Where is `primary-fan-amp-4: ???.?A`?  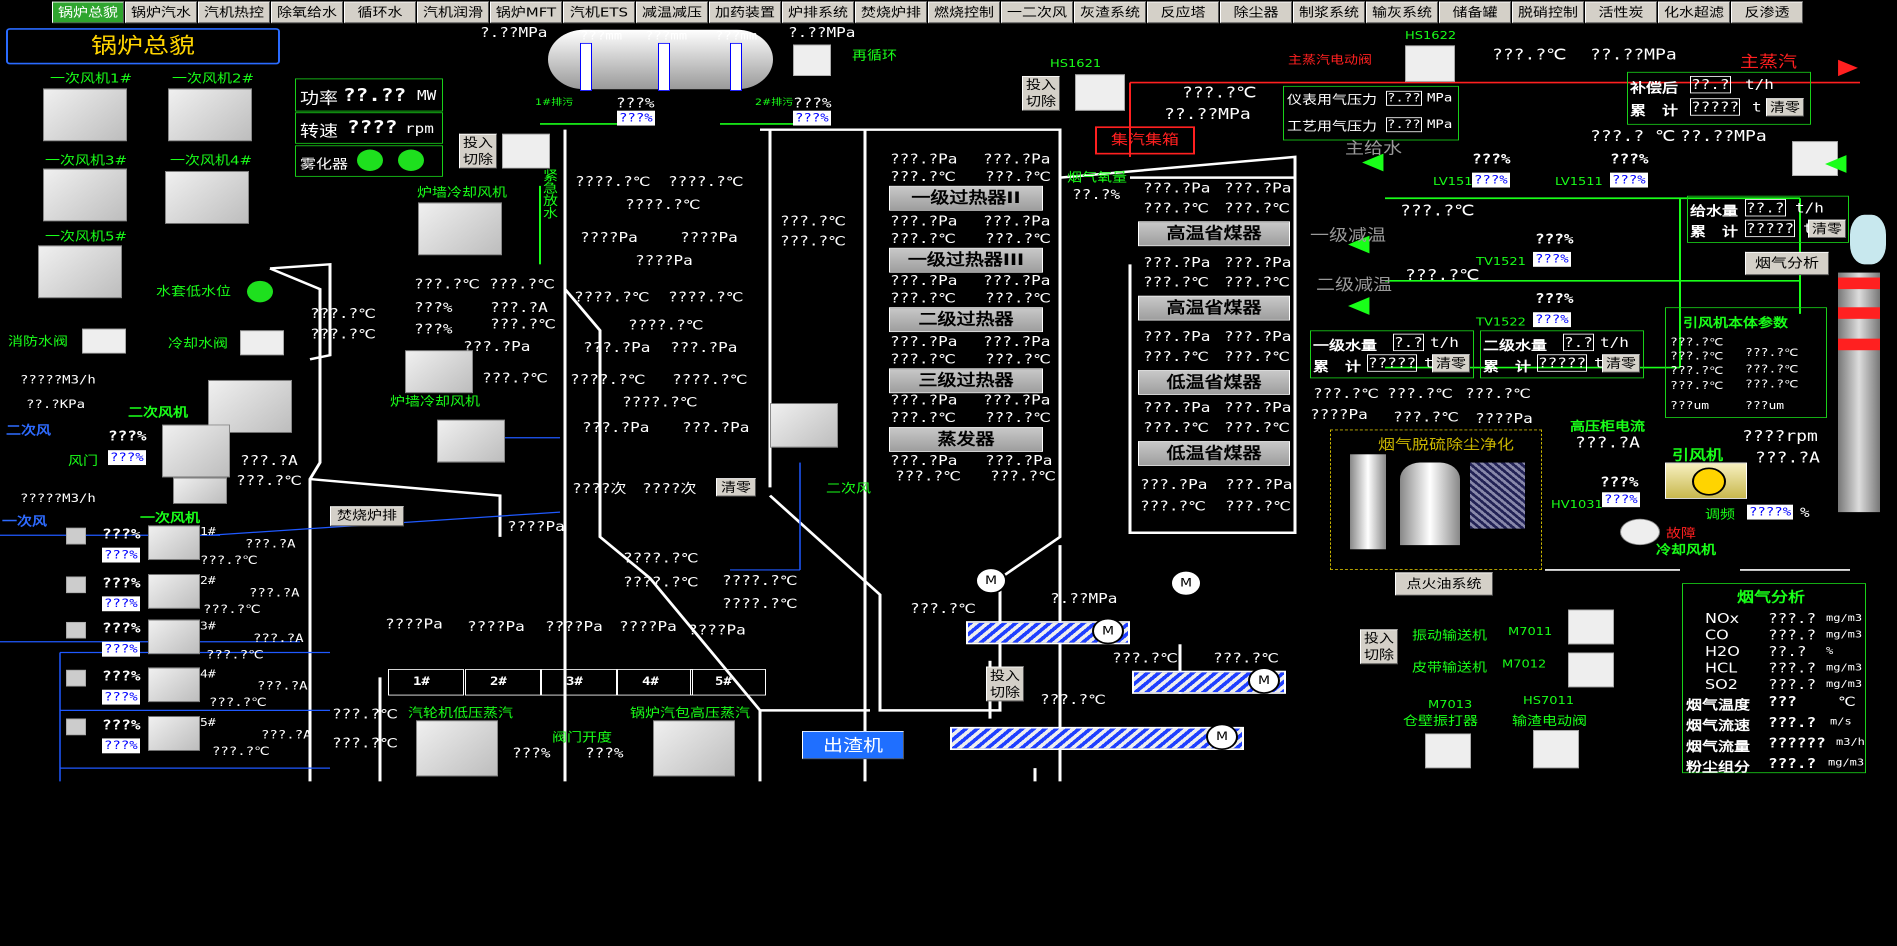 primary-fan-amp-4: ???.?A is located at coordinates (282, 686).